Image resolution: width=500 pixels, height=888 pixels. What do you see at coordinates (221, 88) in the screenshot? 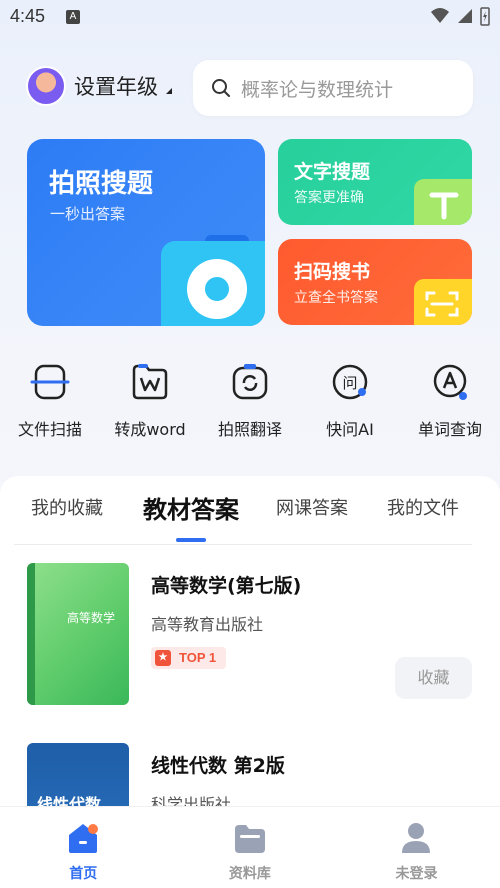
I see `search-icon` at bounding box center [221, 88].